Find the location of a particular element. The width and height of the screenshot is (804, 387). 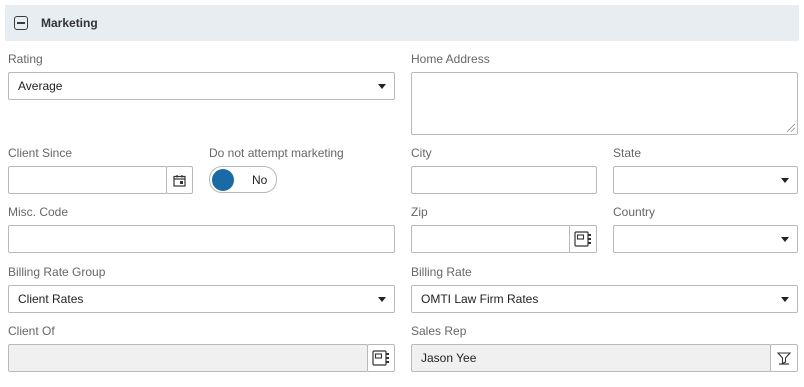

state-select is located at coordinates (705, 180).